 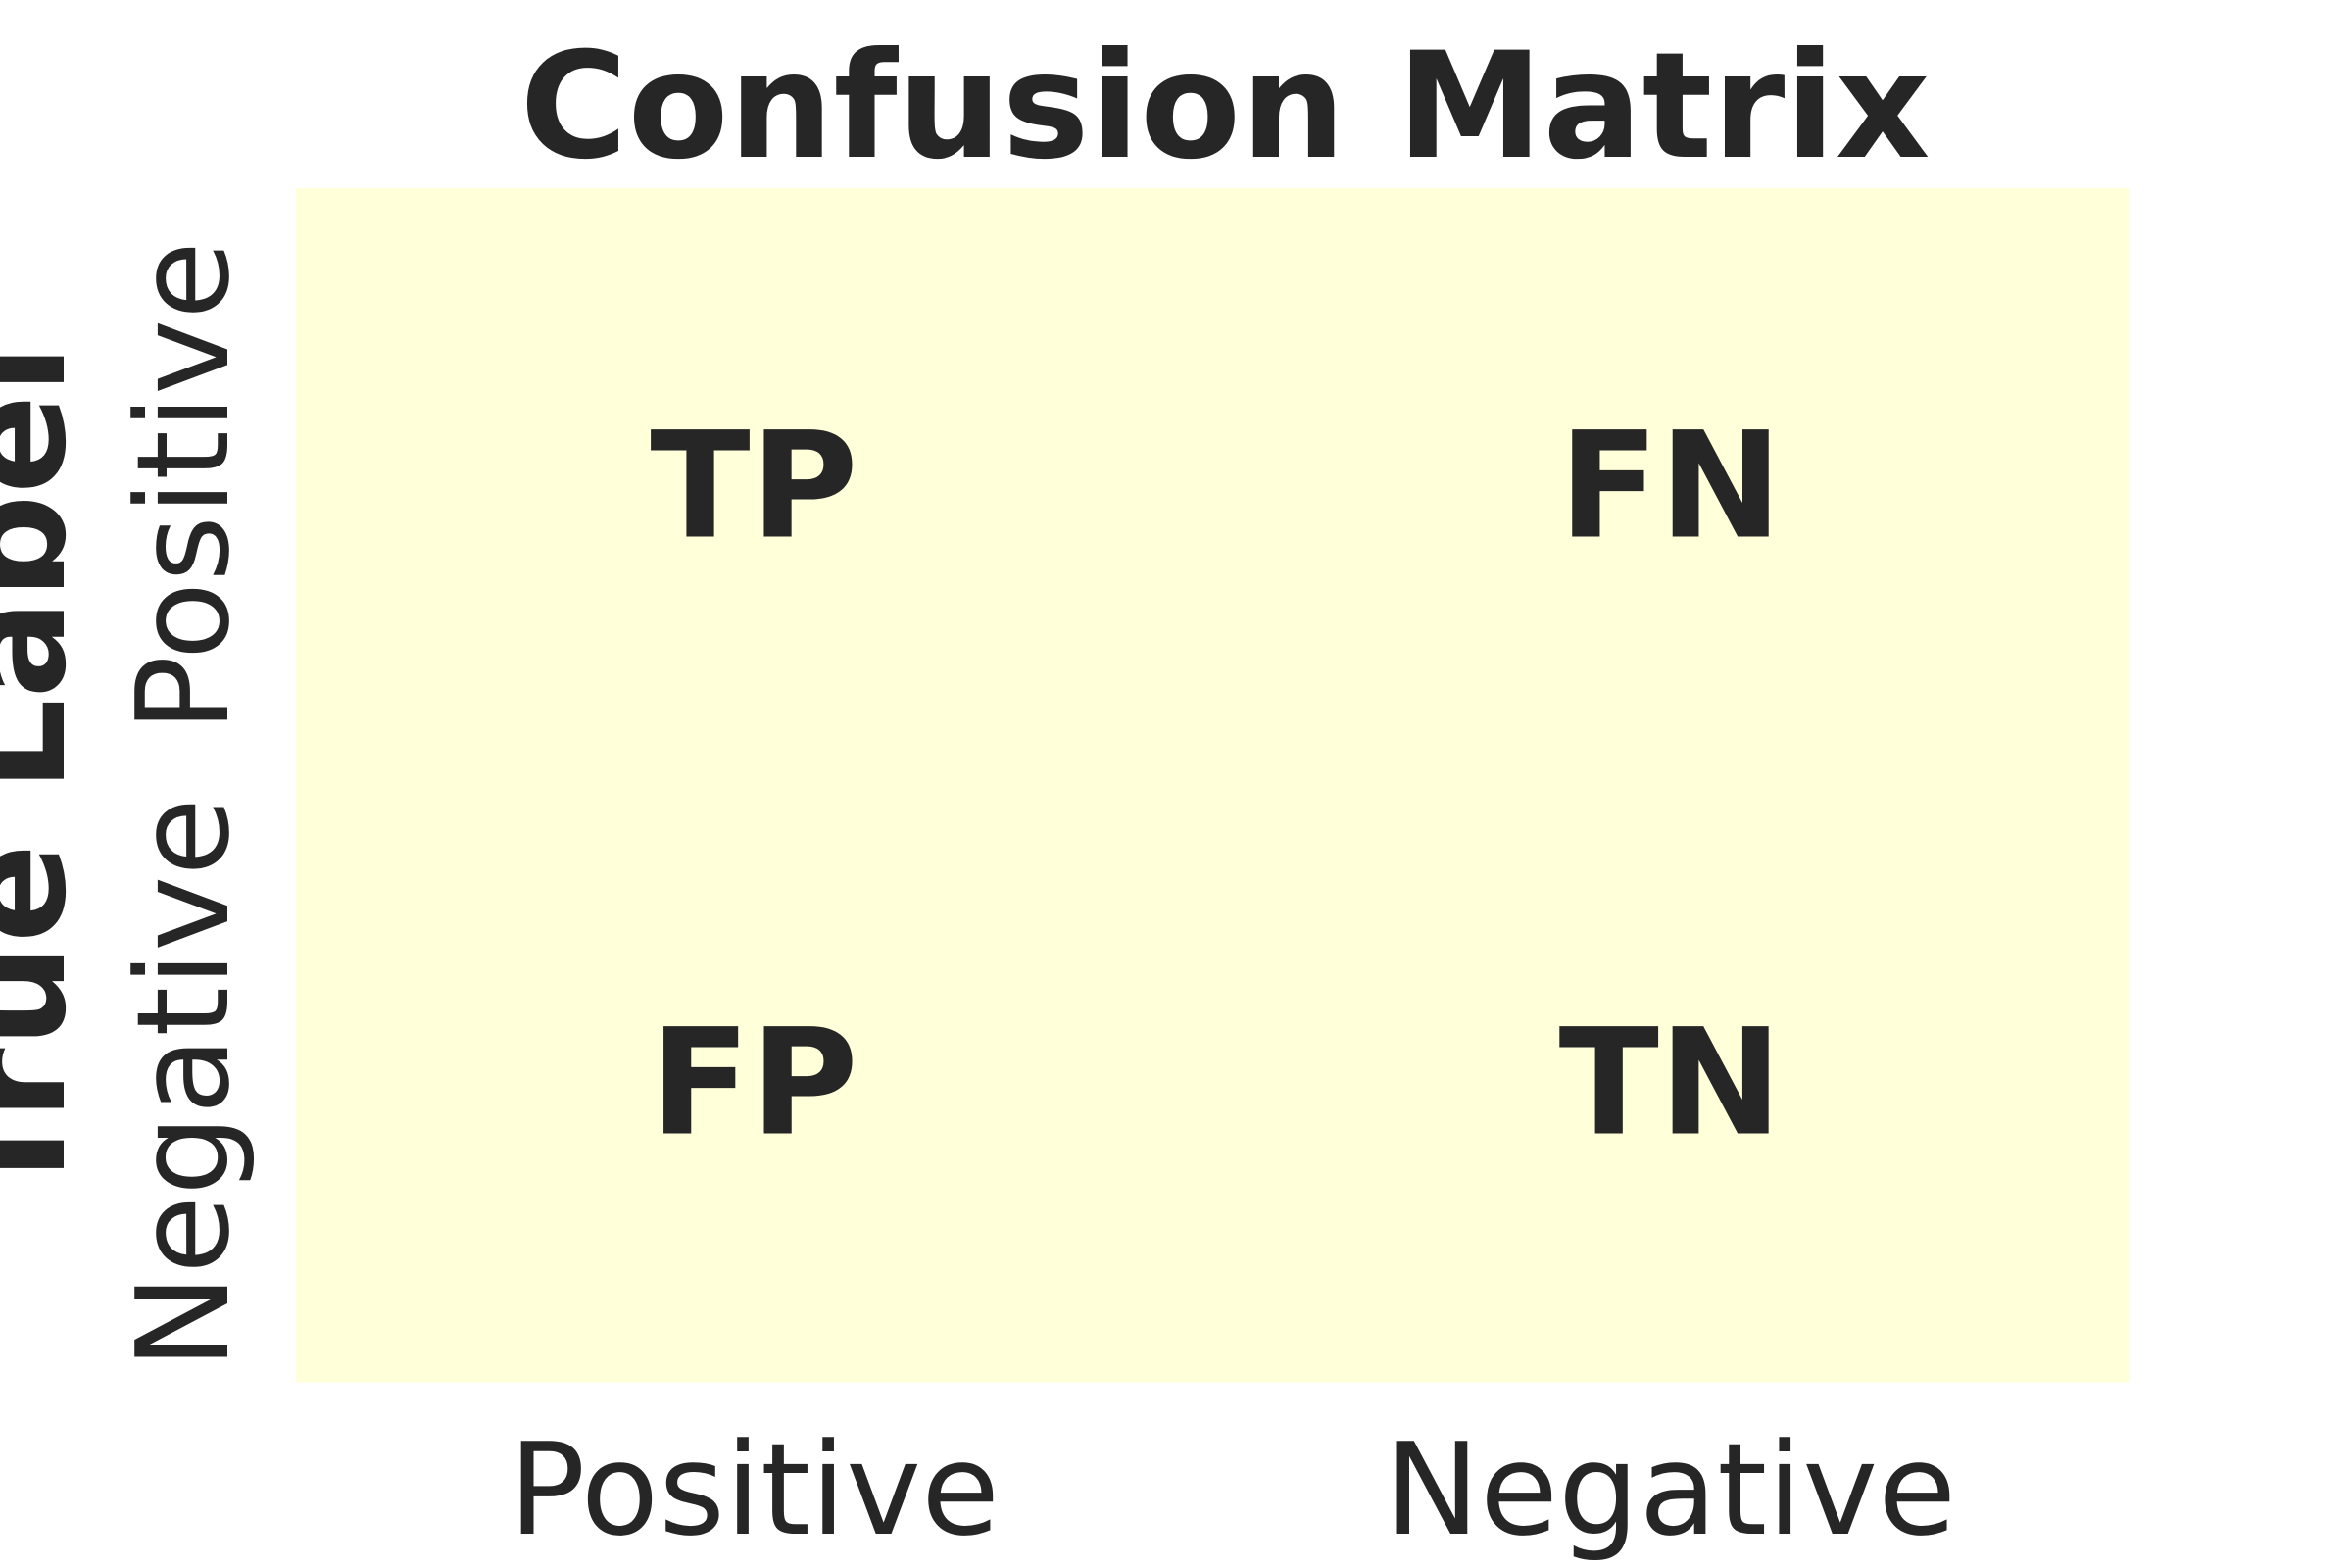 I want to click on y-axis-label: True Label, so click(x=49, y=774).